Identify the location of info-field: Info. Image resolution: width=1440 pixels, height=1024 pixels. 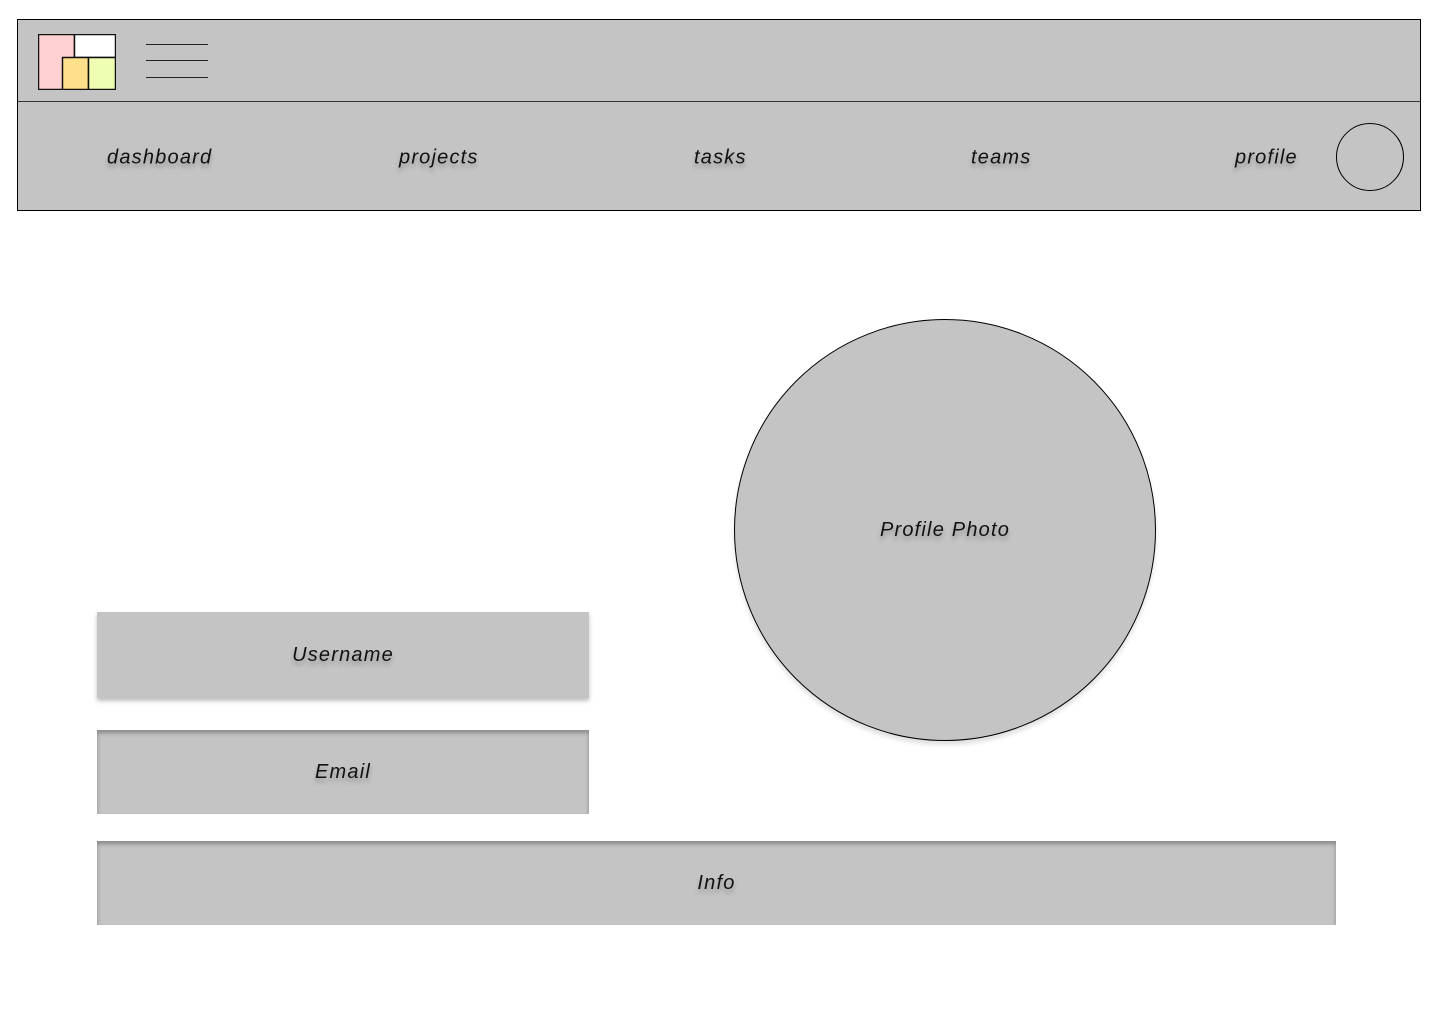
(716, 883).